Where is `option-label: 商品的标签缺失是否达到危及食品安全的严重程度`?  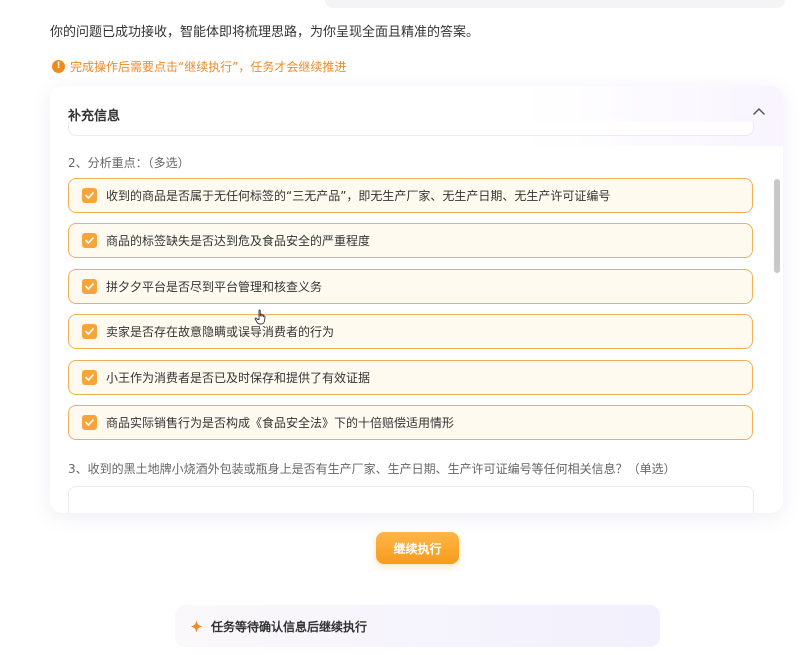
option-label: 商品的标签缺失是否达到危及食品安全的严重程度 is located at coordinates (238, 241).